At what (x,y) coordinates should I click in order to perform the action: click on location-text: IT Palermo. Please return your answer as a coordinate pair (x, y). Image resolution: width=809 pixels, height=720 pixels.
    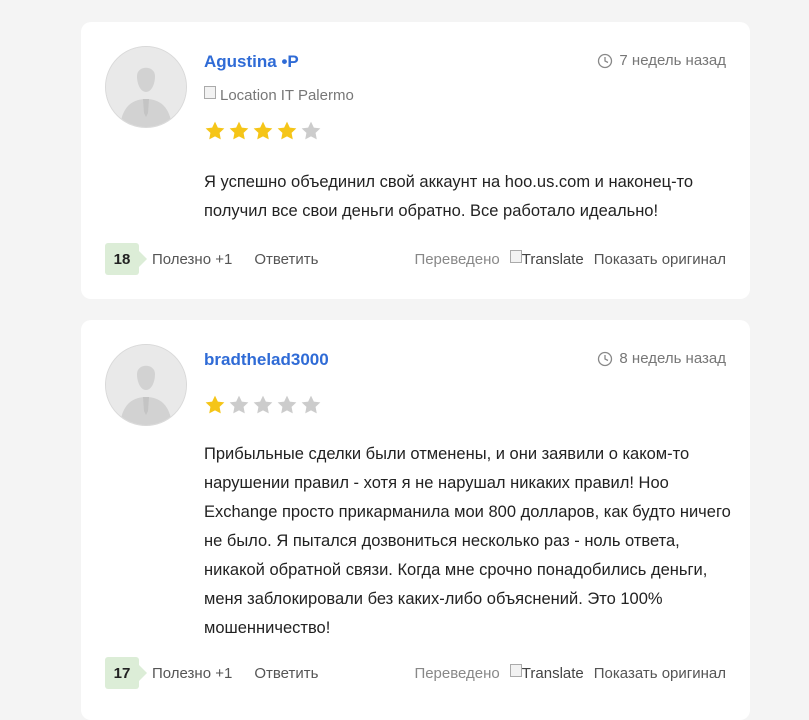
    Looking at the image, I should click on (317, 95).